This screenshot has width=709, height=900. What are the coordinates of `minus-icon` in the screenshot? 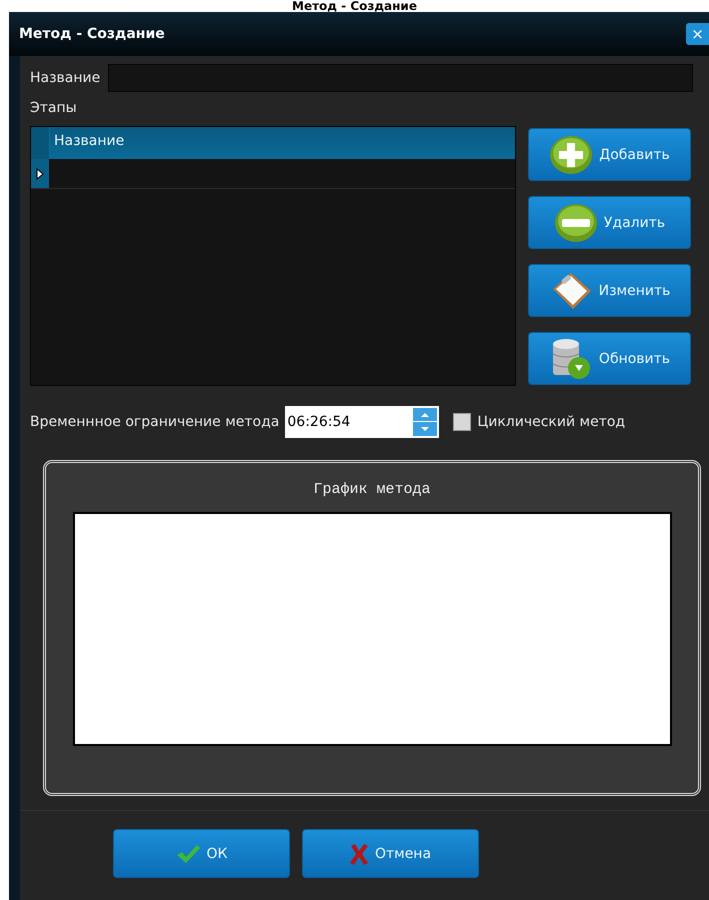 It's located at (576, 222).